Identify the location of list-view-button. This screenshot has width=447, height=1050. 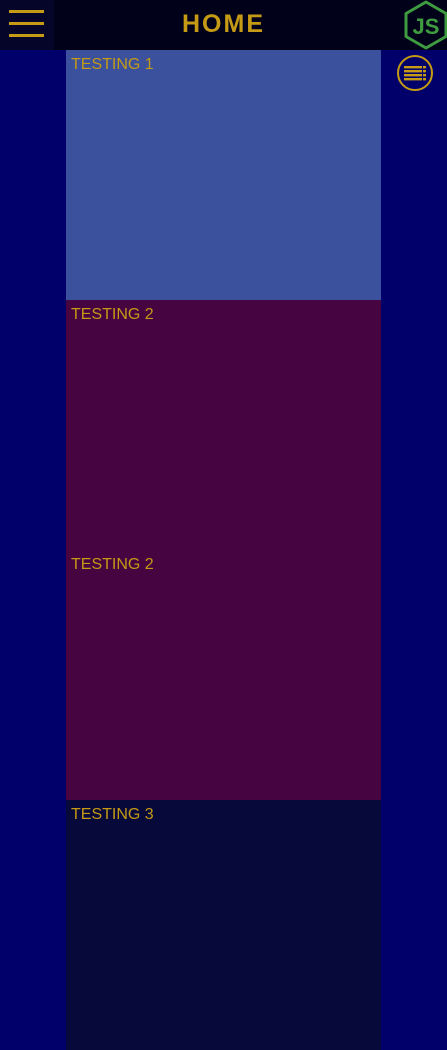
(415, 73).